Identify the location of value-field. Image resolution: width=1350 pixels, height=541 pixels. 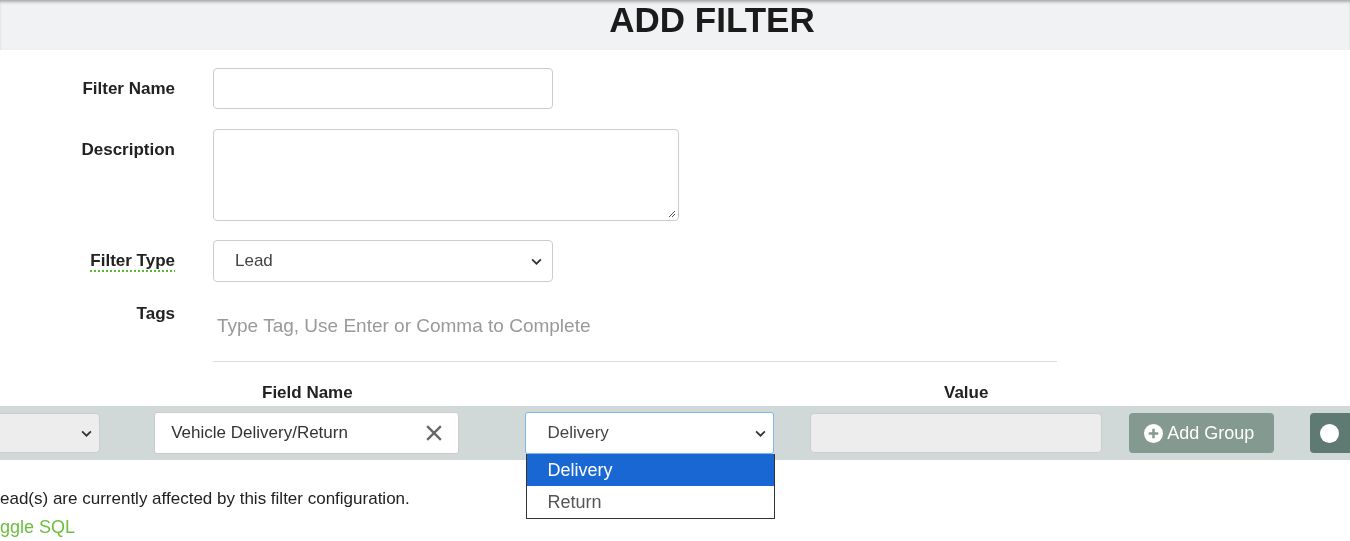
(956, 433).